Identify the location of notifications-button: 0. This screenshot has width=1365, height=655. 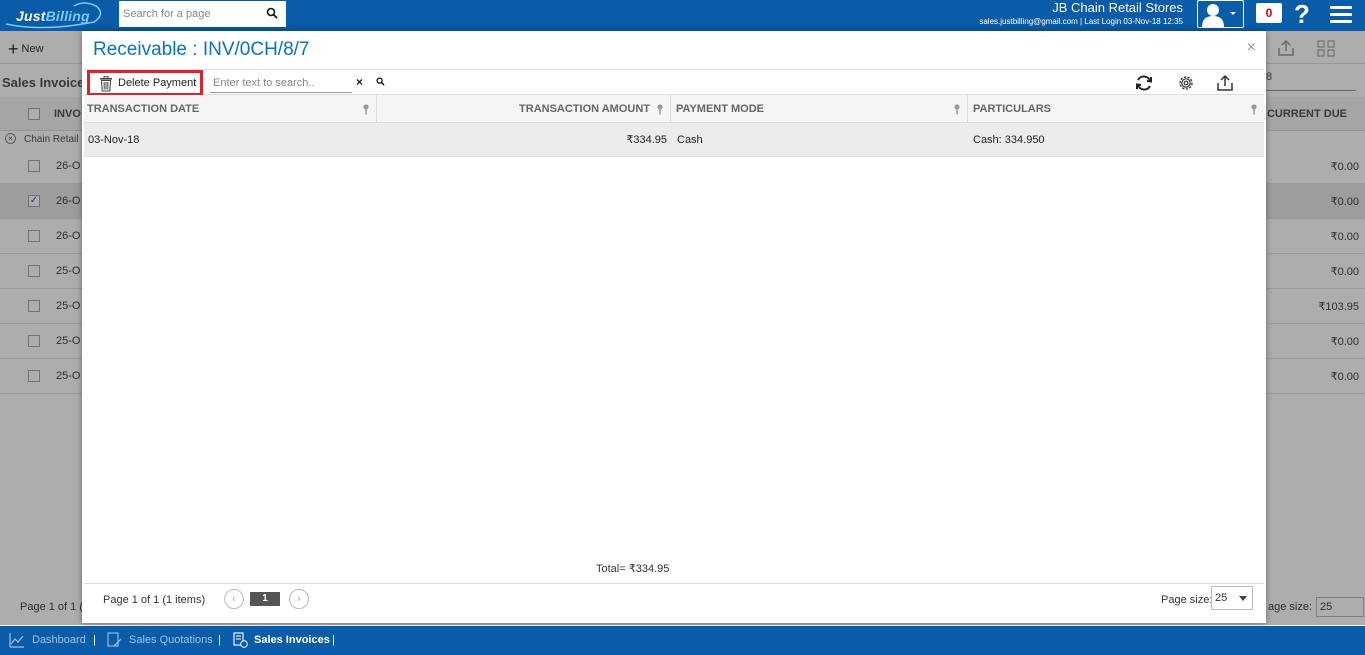
(1269, 13).